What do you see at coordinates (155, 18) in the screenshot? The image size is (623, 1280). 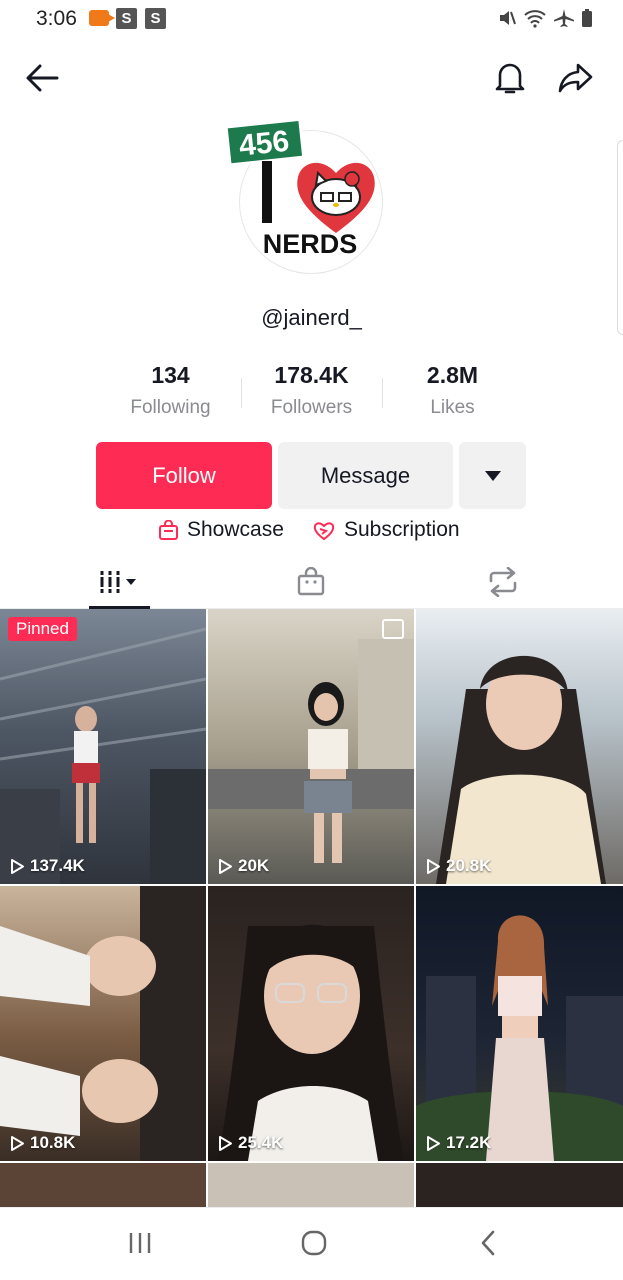 I see `notification-s-icon-2: S` at bounding box center [155, 18].